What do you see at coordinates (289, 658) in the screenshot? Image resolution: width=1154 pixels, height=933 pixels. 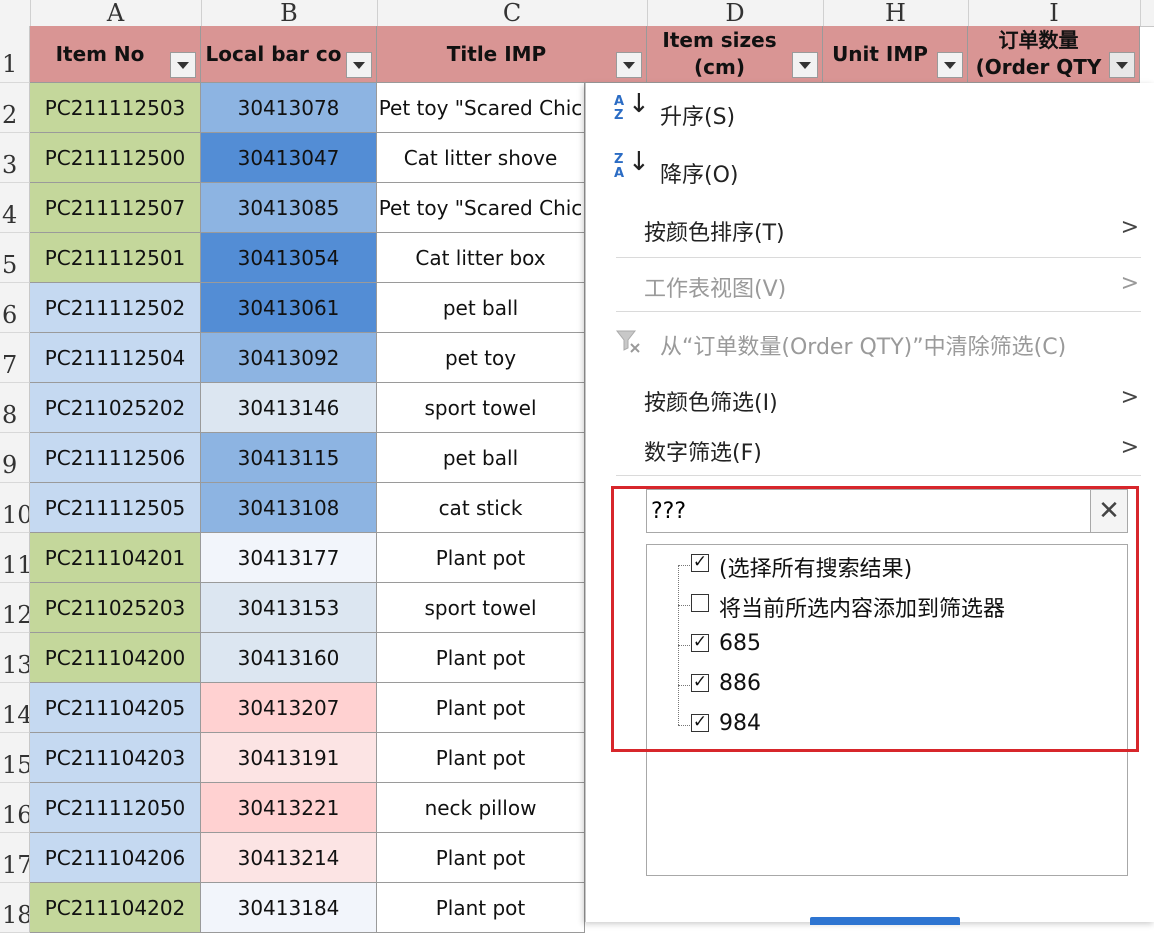 I see `cell-local-bar: 30413160` at bounding box center [289, 658].